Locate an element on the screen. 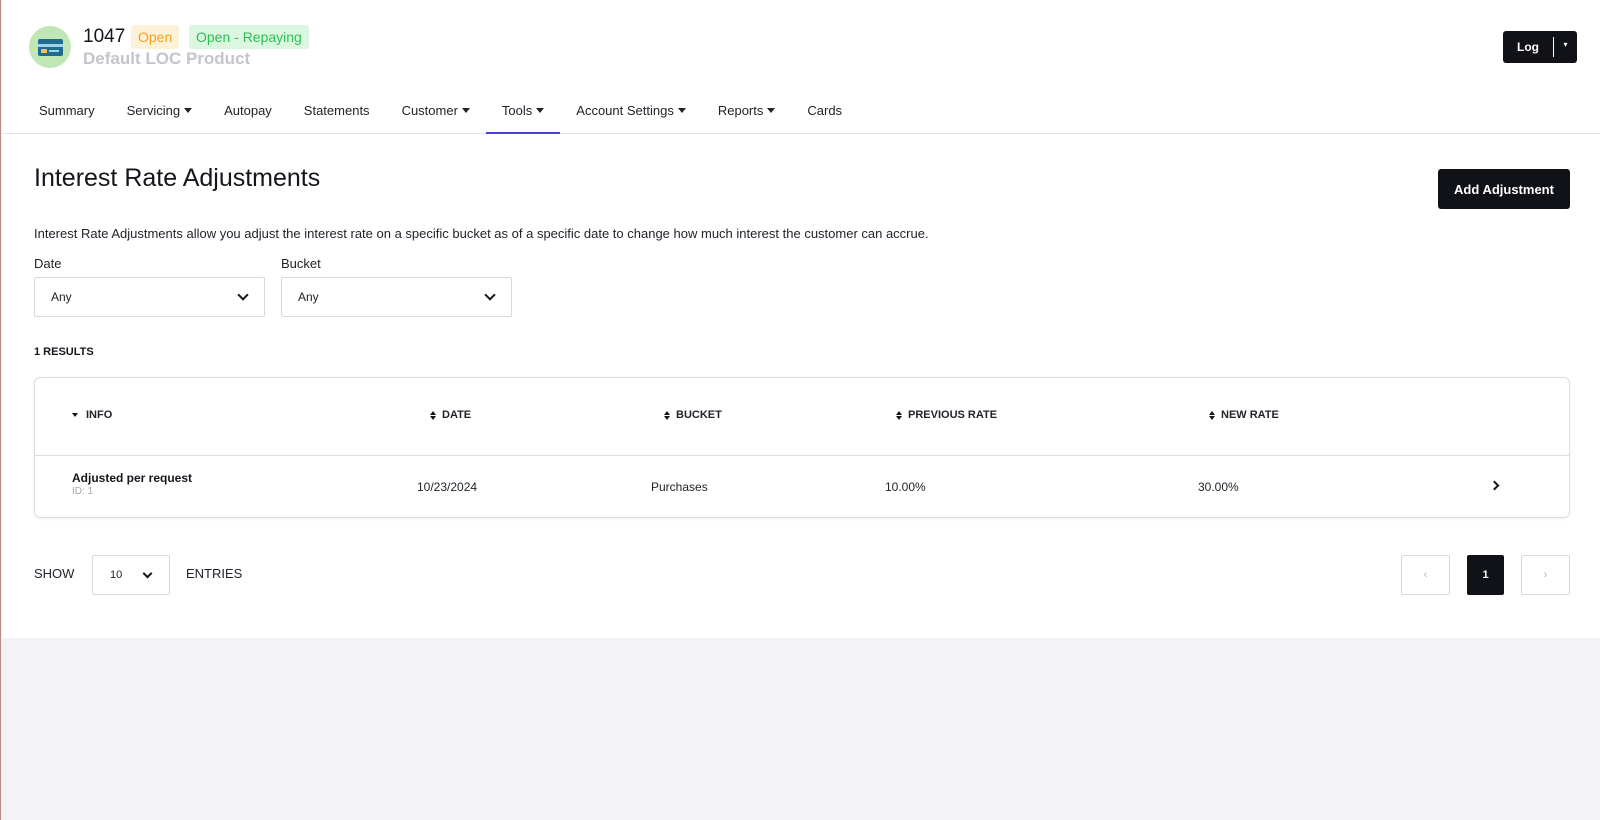 The width and height of the screenshot is (1600, 820). nav-tab-label: Autopay is located at coordinates (248, 110).